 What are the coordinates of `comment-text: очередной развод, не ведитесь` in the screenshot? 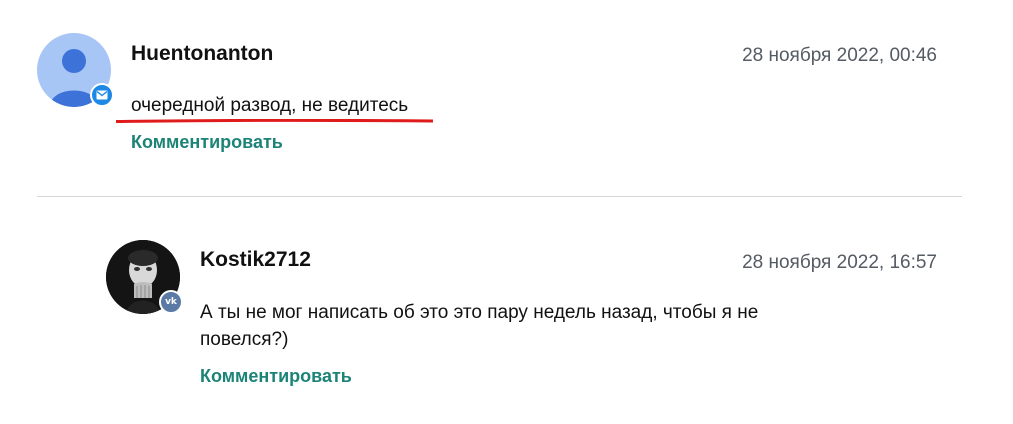 It's located at (270, 105).